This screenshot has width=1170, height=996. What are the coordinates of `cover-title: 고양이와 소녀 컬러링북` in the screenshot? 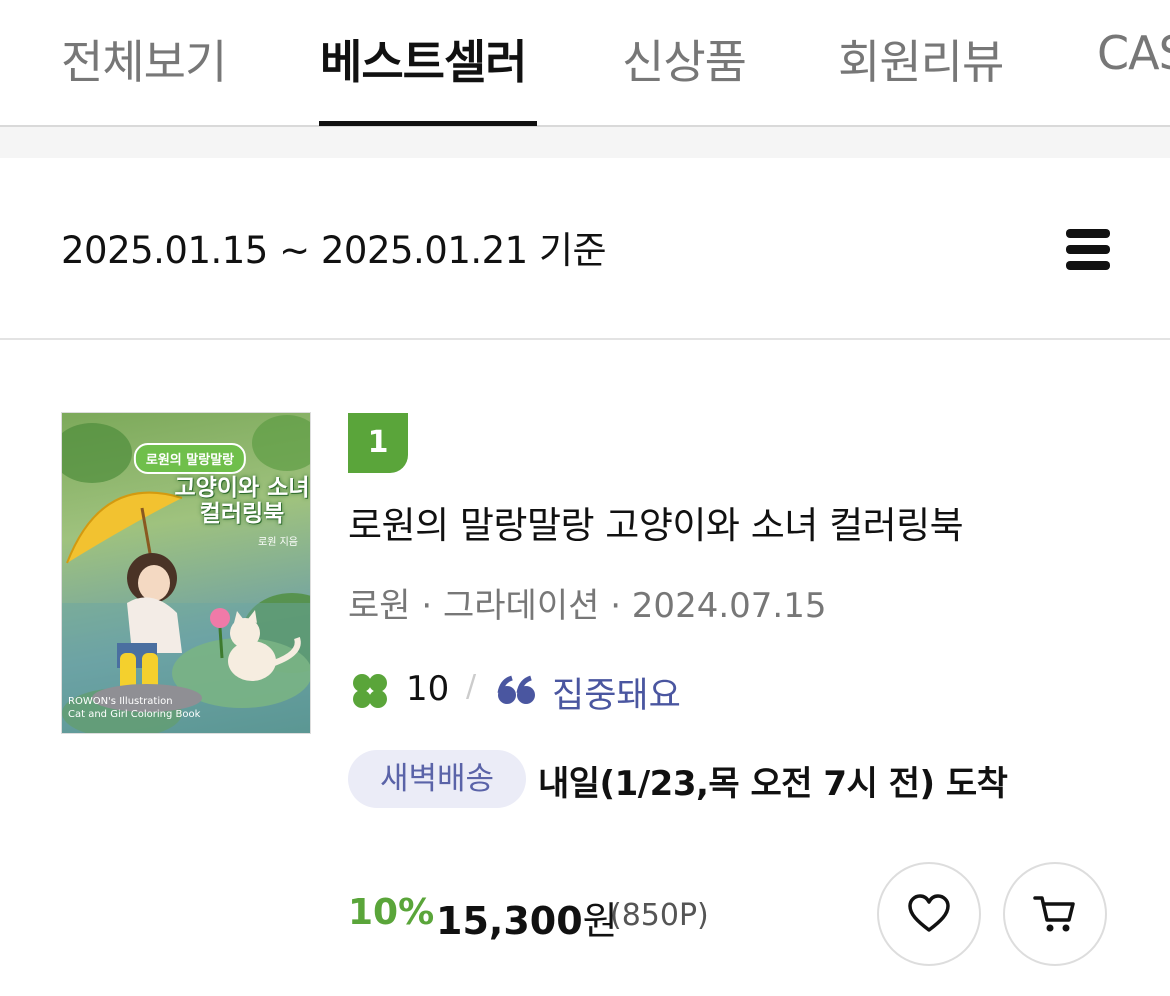 It's located at (242, 501).